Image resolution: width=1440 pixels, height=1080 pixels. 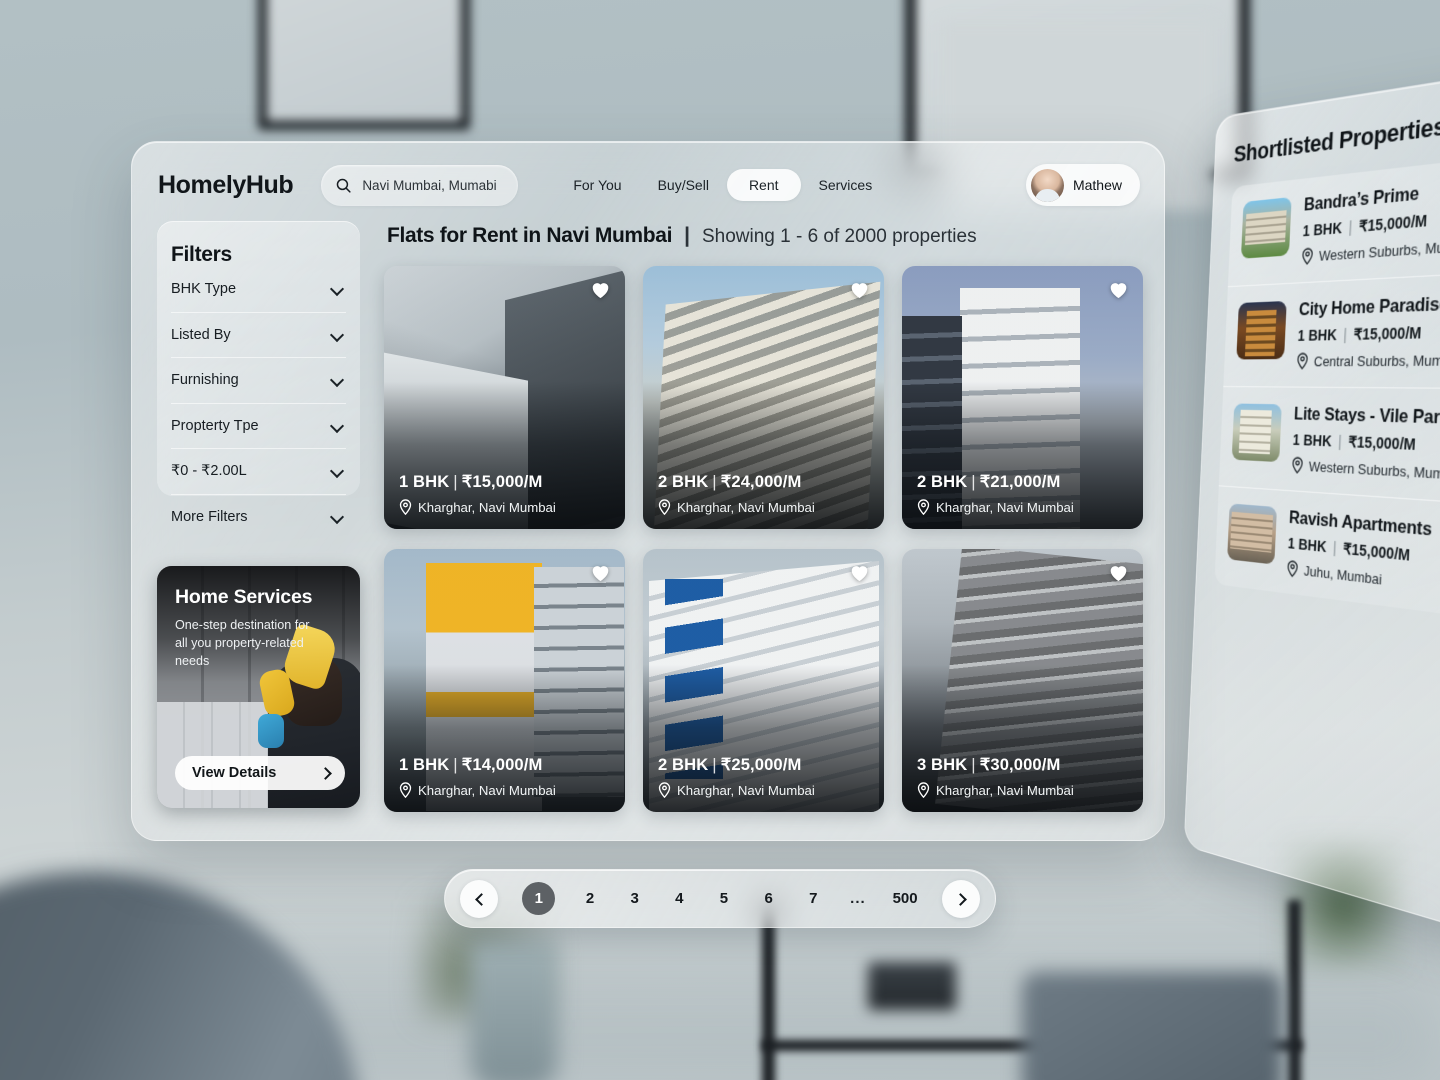 What do you see at coordinates (846, 185) in the screenshot?
I see `nav-item-services: Services` at bounding box center [846, 185].